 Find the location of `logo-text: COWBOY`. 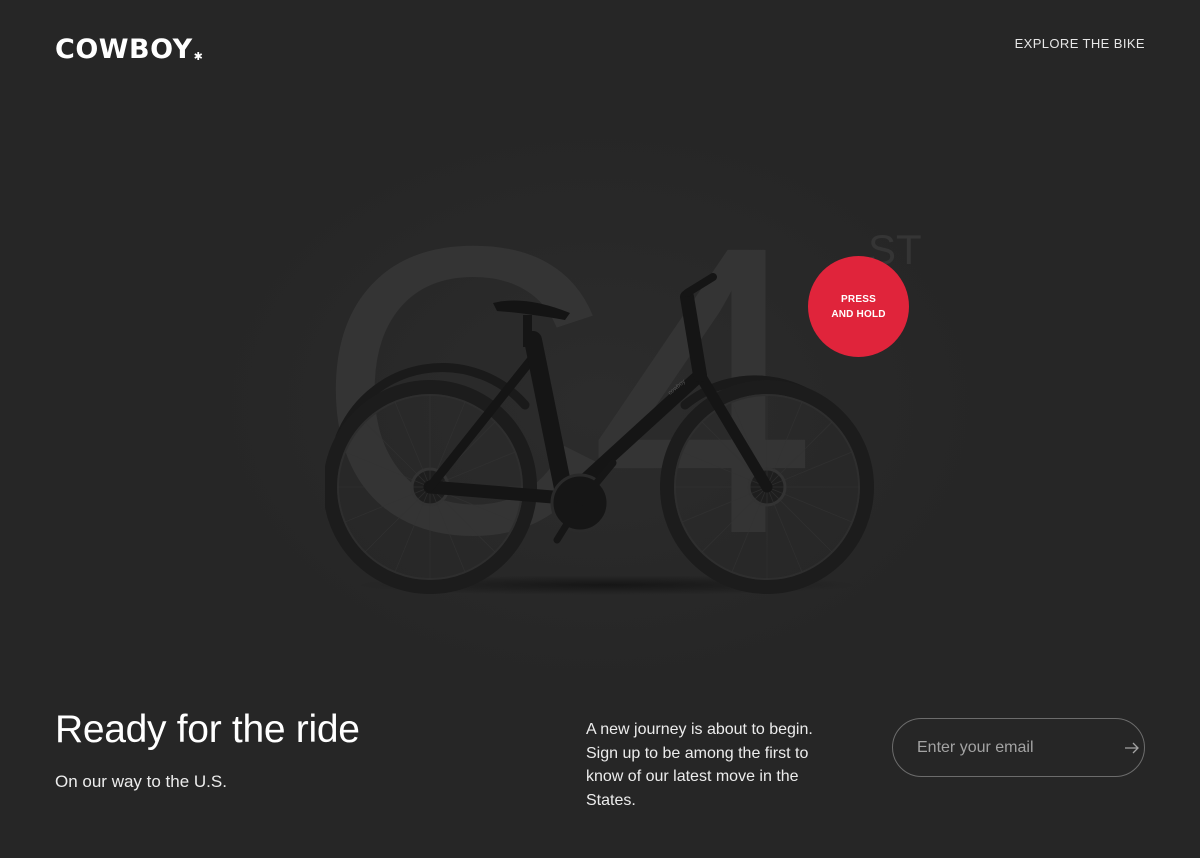

logo-text: COWBOY is located at coordinates (124, 49).